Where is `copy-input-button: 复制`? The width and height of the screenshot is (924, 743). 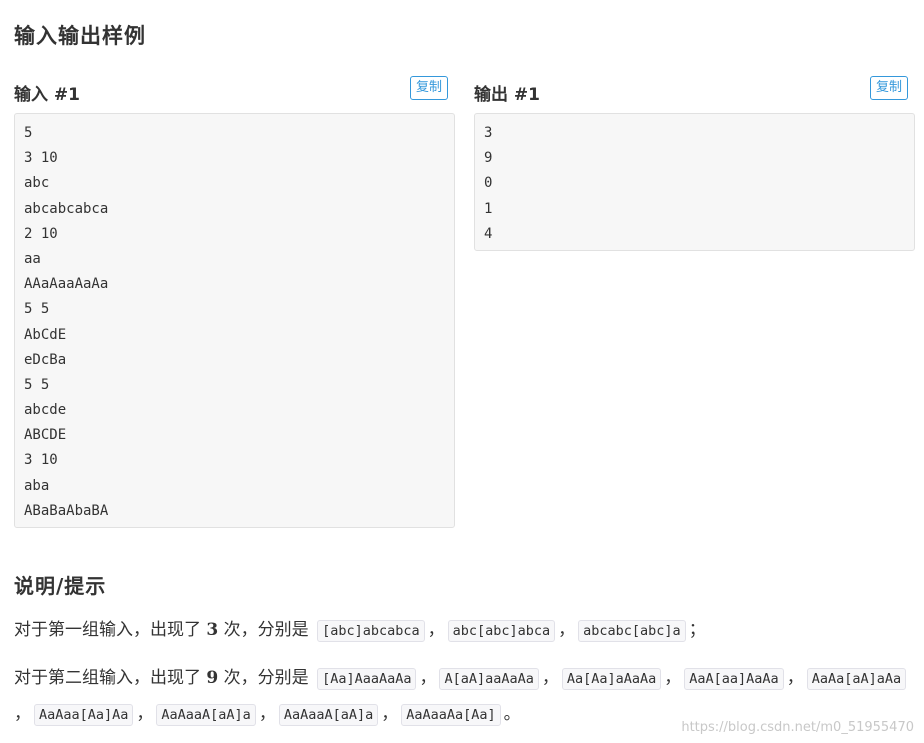
copy-input-button: 复制 is located at coordinates (429, 88).